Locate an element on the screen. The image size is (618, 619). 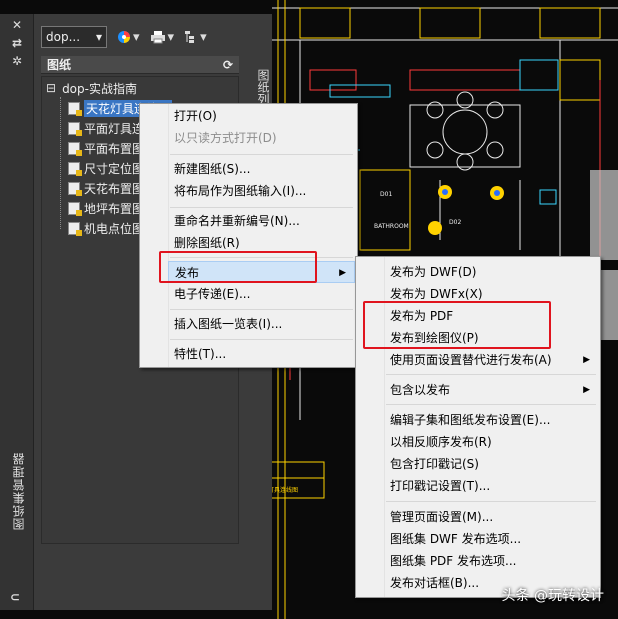
sheet-item: 机电点位图 is located at coordinates (106, 228).